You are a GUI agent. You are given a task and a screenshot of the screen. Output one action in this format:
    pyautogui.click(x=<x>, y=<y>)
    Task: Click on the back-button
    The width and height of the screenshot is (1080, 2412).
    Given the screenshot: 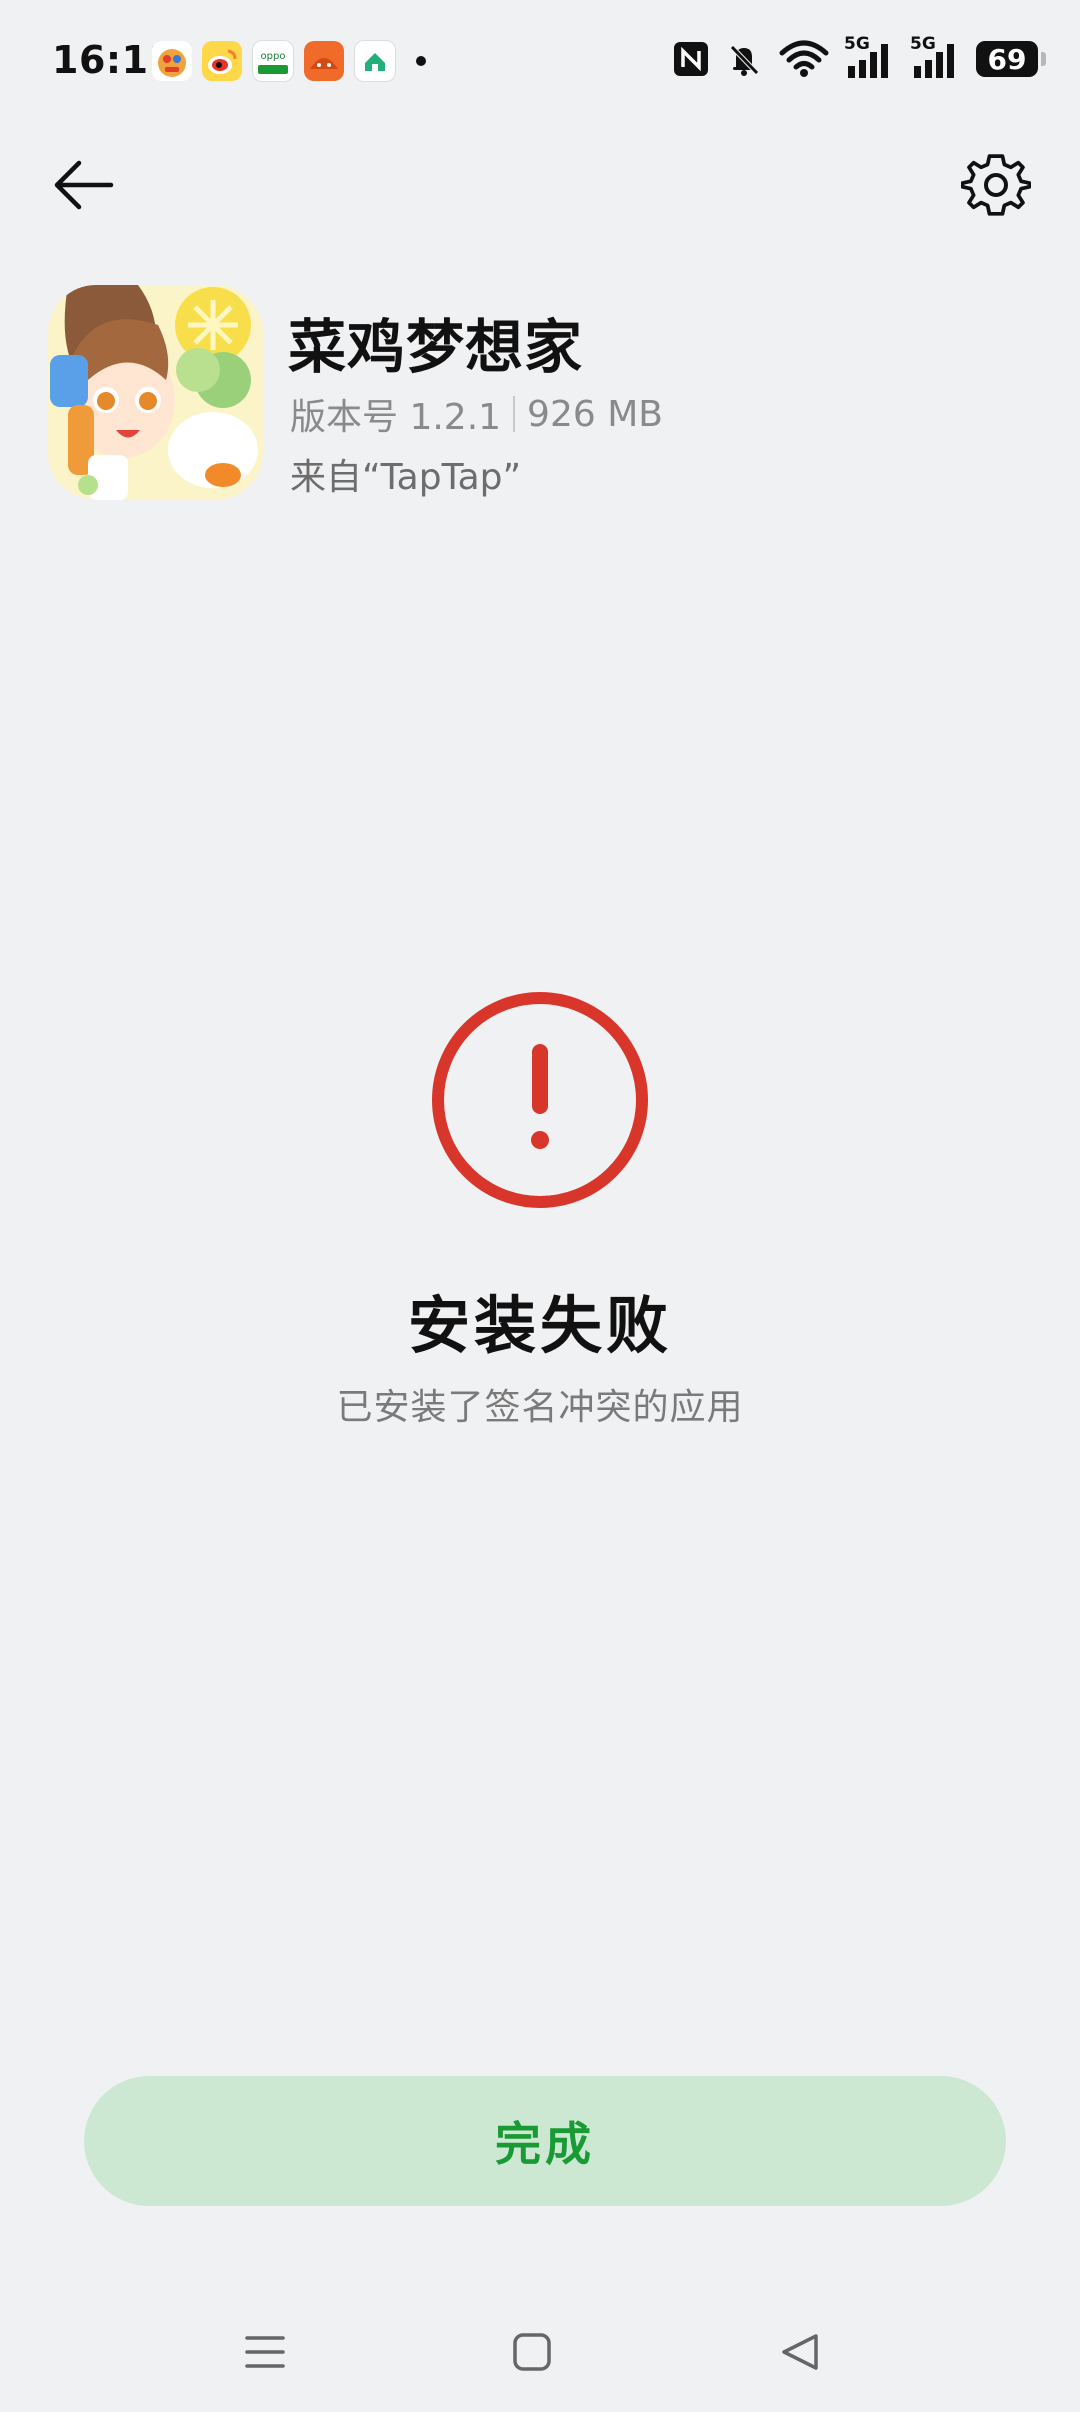 What is the action you would take?
    pyautogui.click(x=84, y=185)
    